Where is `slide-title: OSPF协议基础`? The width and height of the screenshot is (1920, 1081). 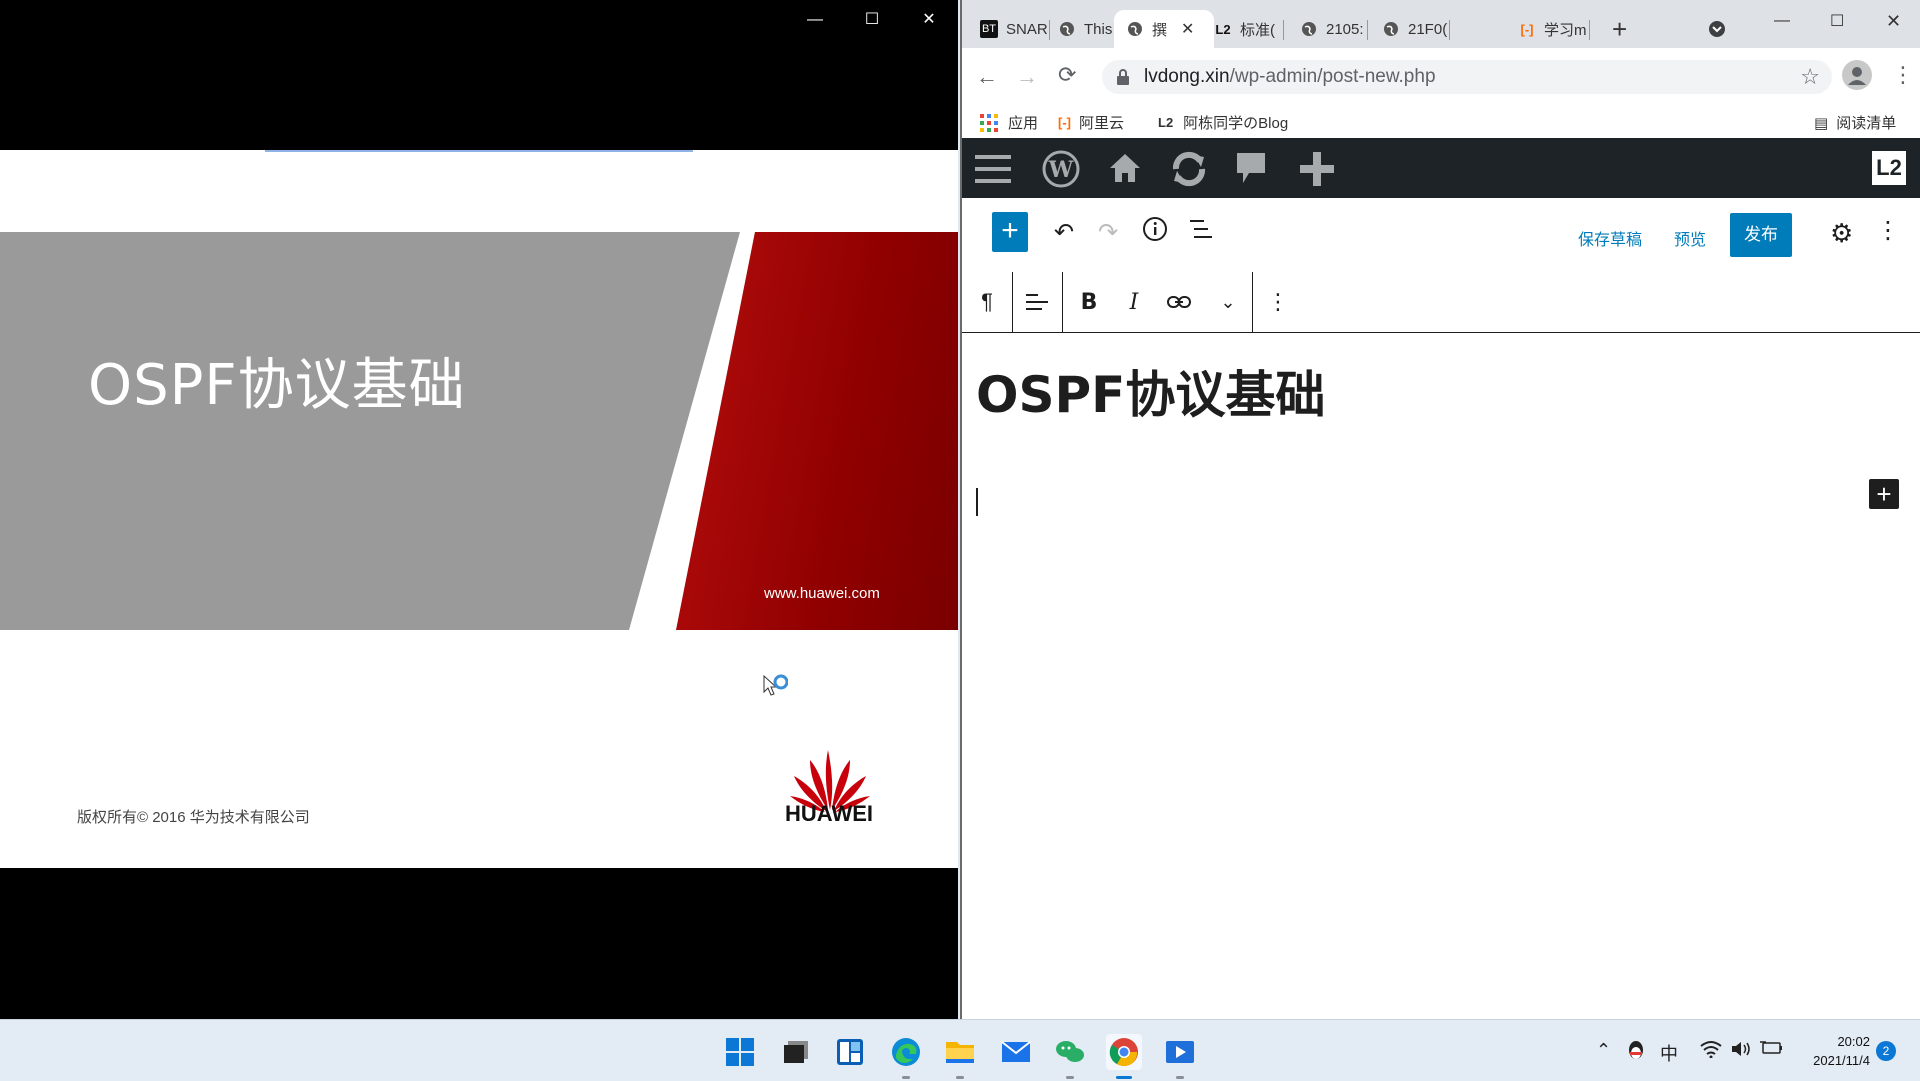
slide-title: OSPF协议基础 is located at coordinates (277, 385).